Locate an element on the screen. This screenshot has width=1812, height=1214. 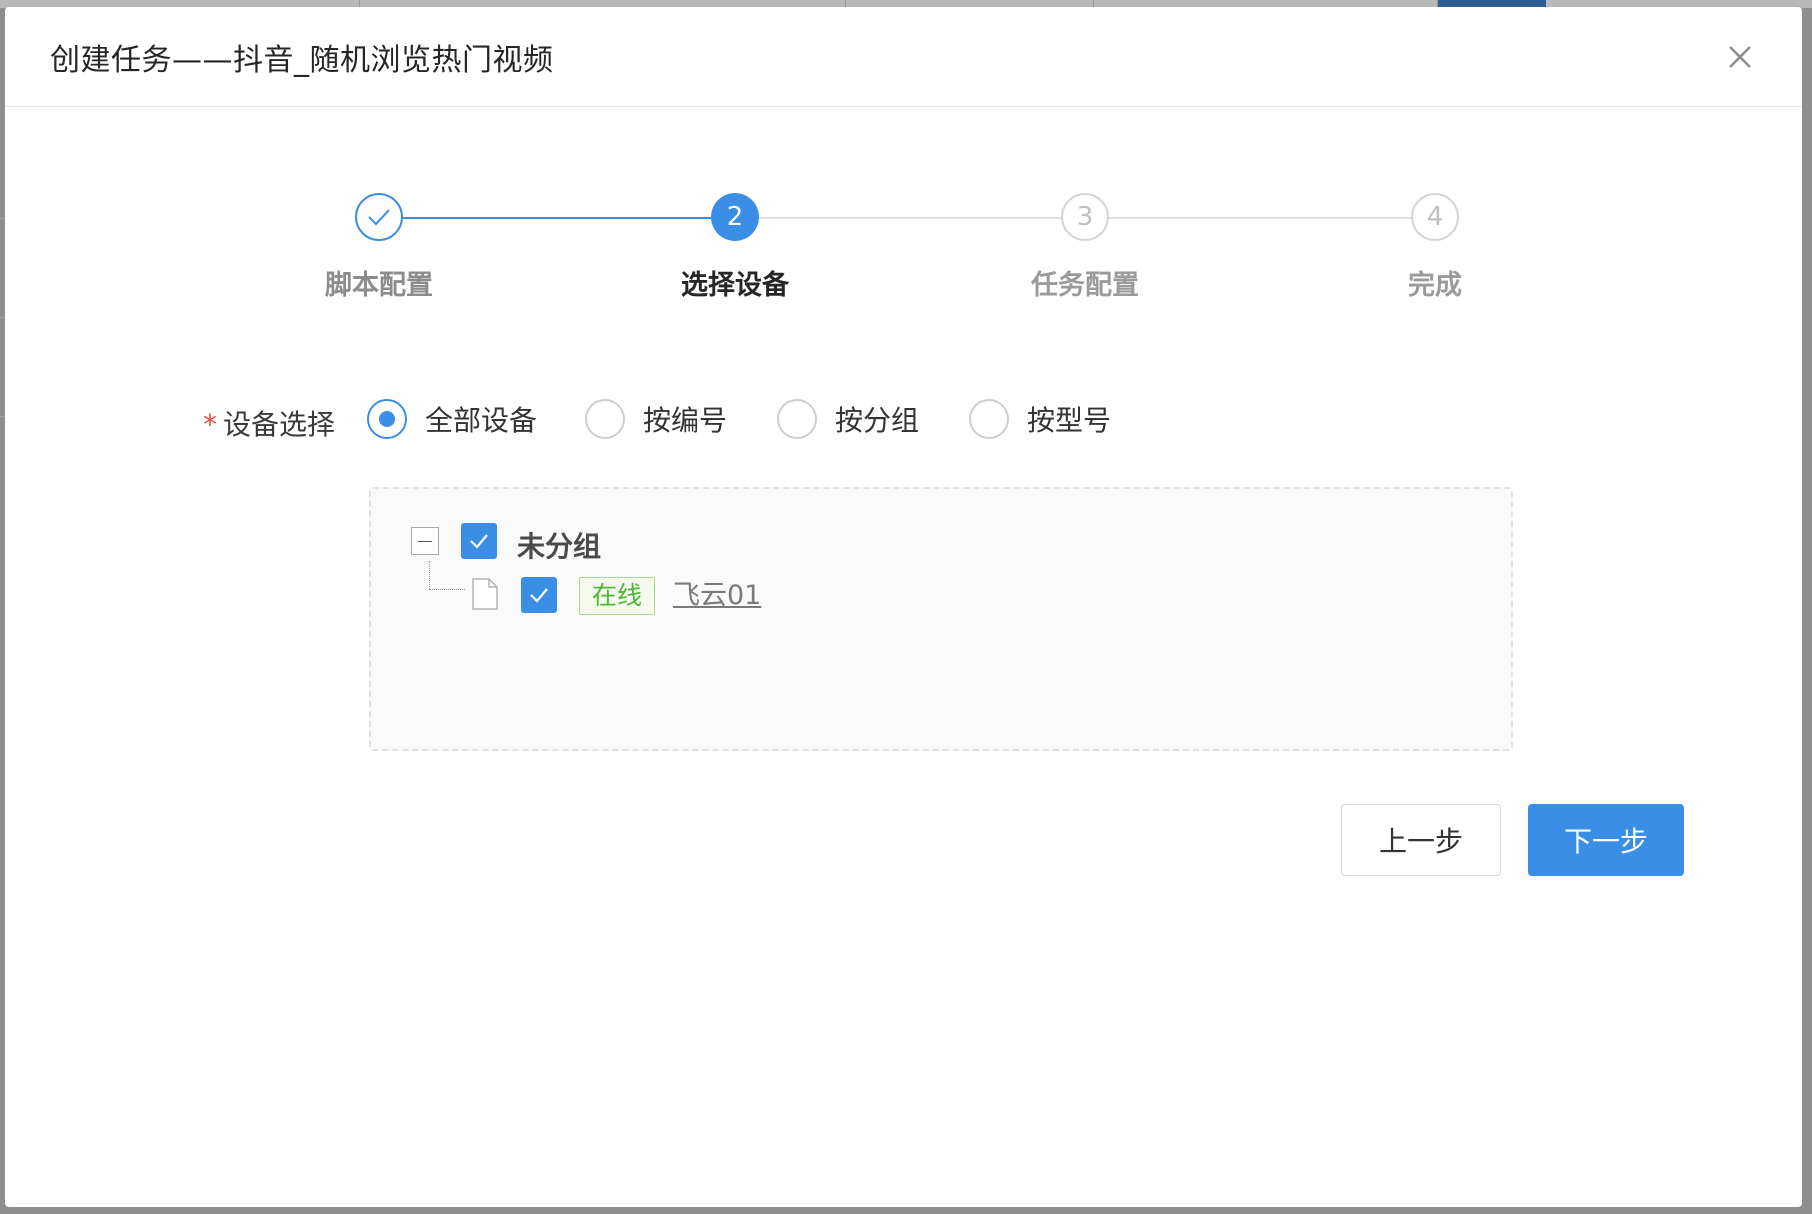
step-2-node: 2 is located at coordinates (735, 217).